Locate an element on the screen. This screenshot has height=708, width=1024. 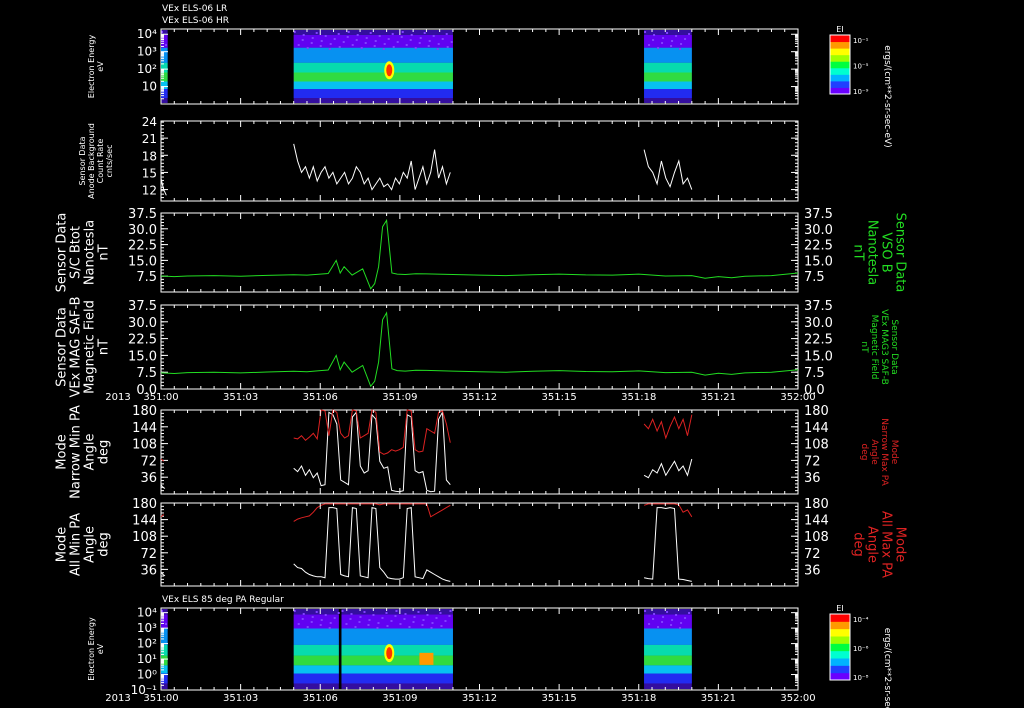
y-tick-label: 10³ is located at coordinates (147, 628).